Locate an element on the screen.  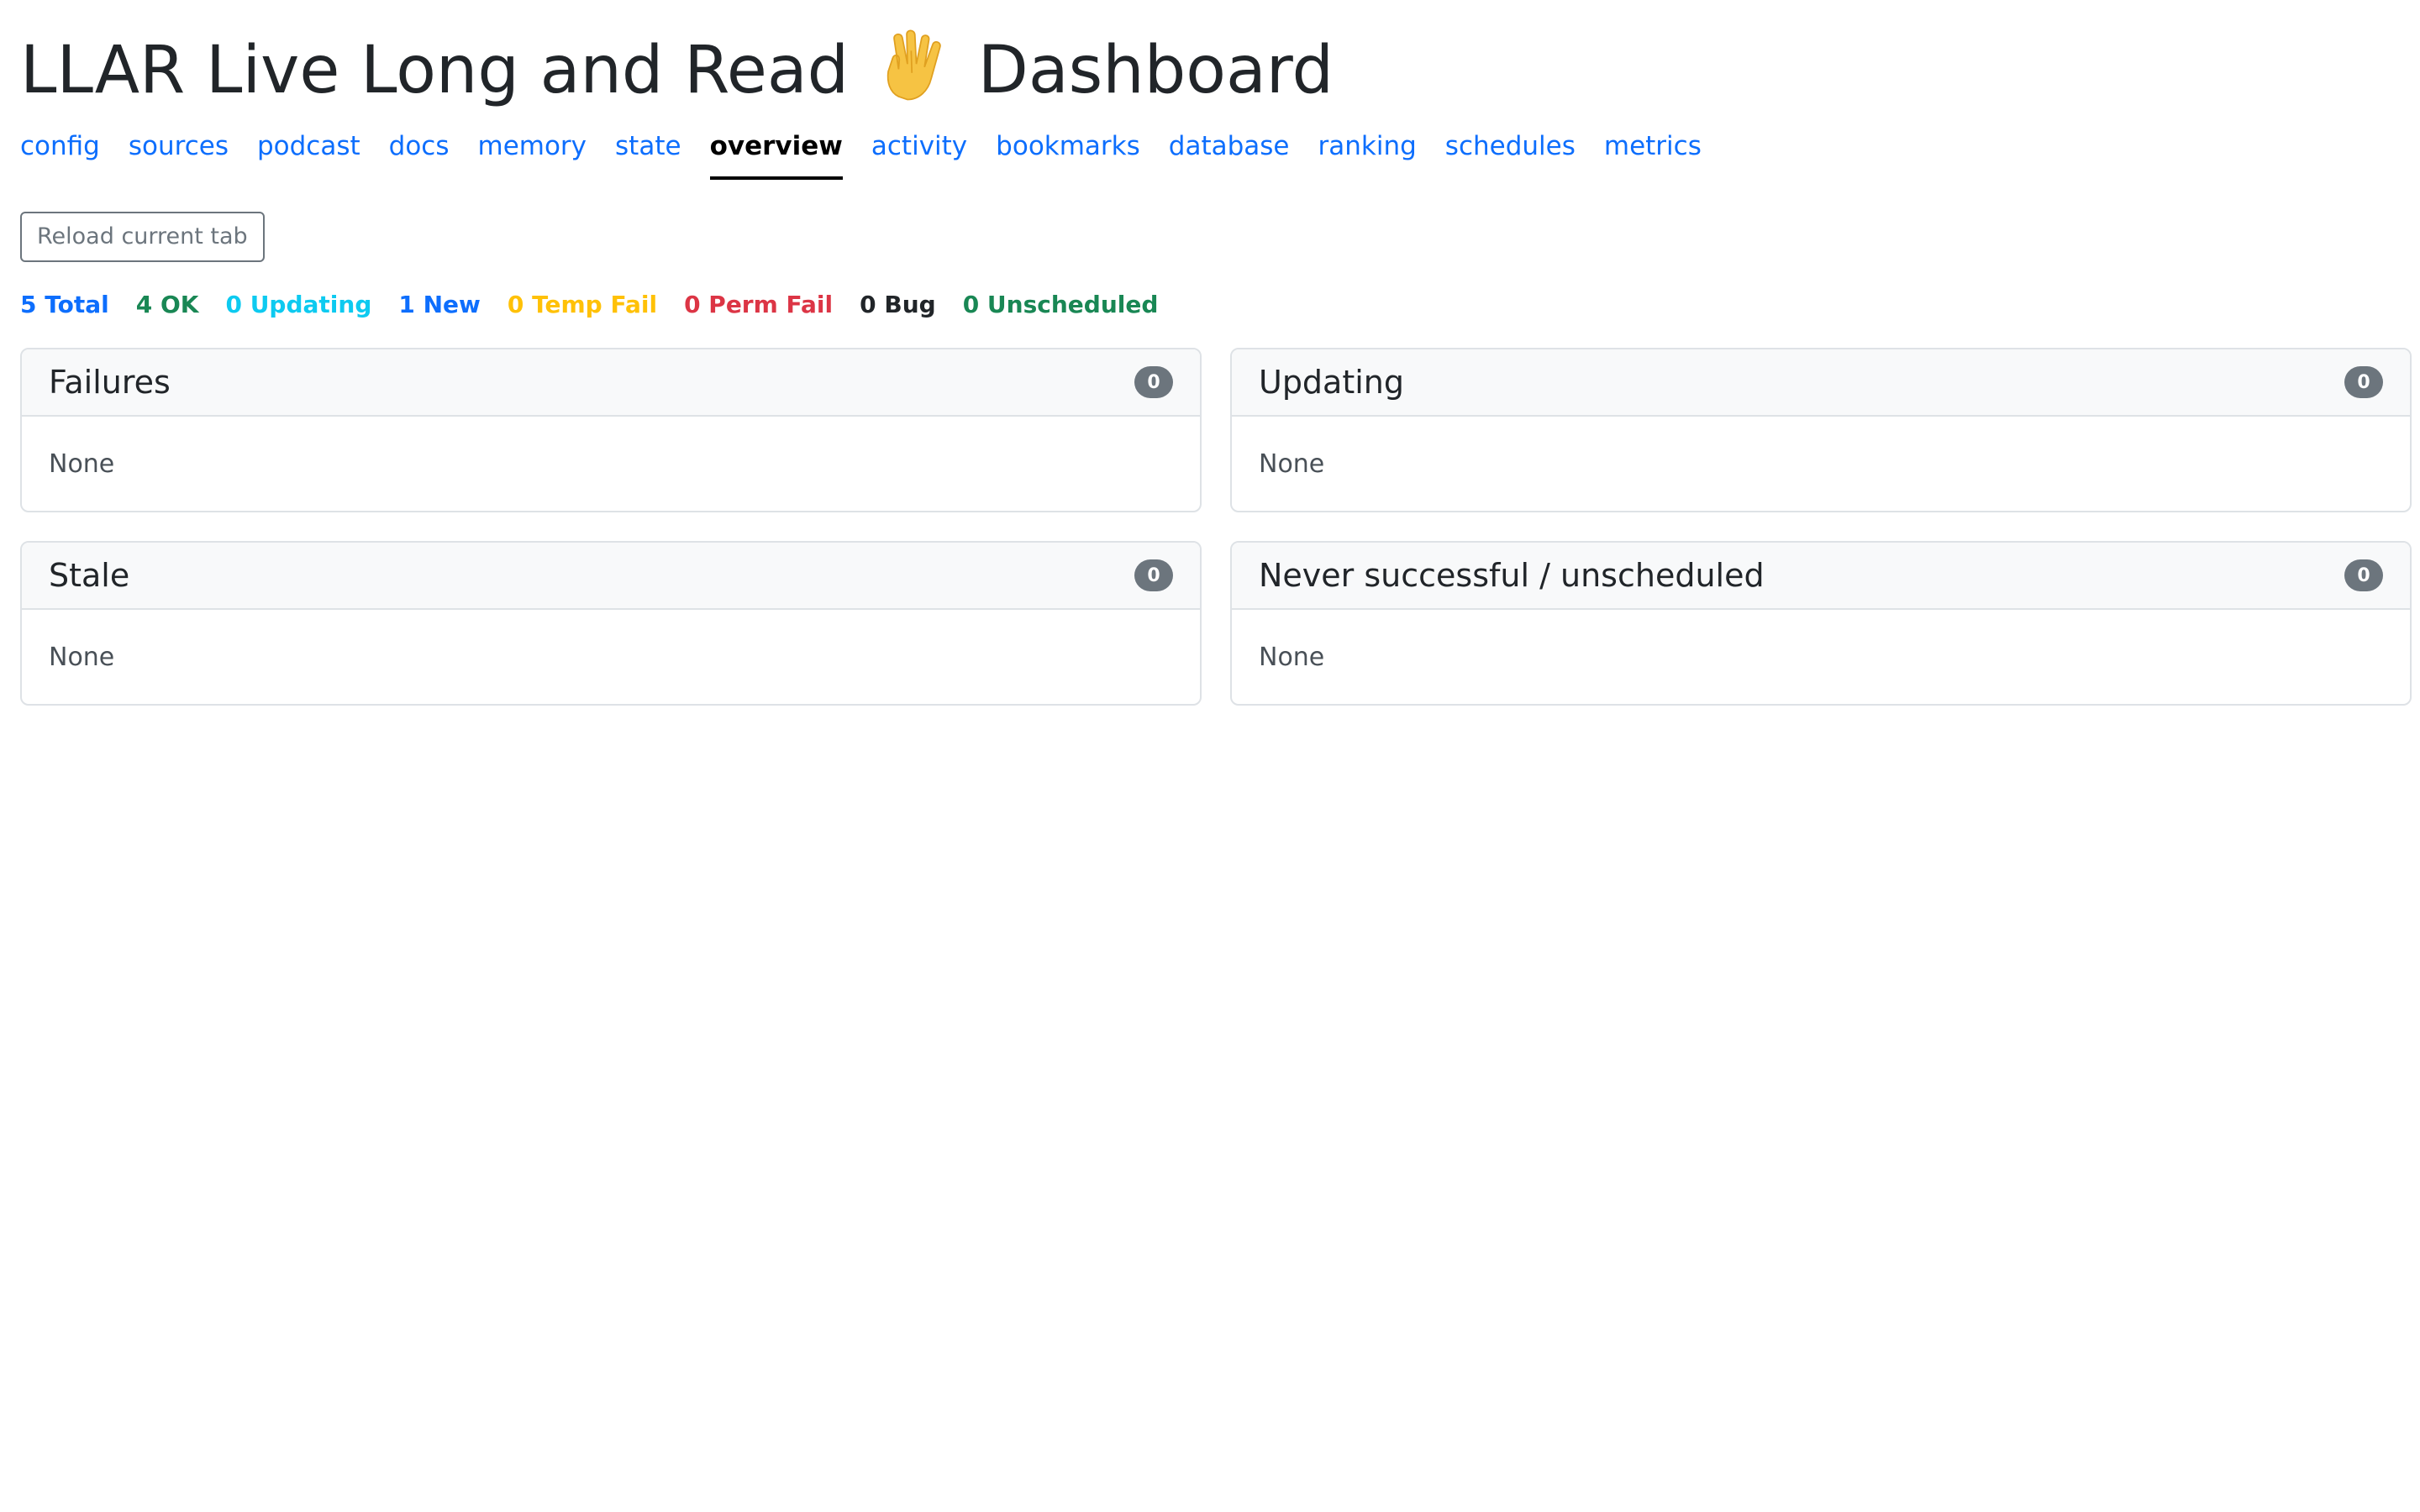
stat-new: 1 New is located at coordinates (439, 304).